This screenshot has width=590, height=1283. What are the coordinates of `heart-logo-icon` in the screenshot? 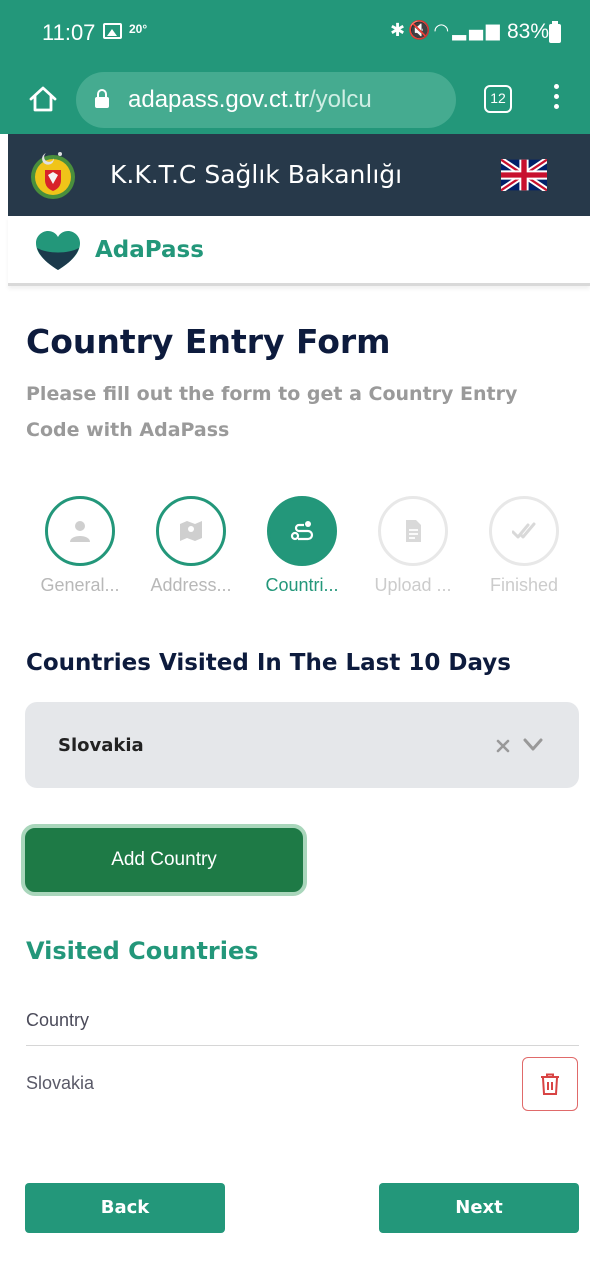 It's located at (58, 251).